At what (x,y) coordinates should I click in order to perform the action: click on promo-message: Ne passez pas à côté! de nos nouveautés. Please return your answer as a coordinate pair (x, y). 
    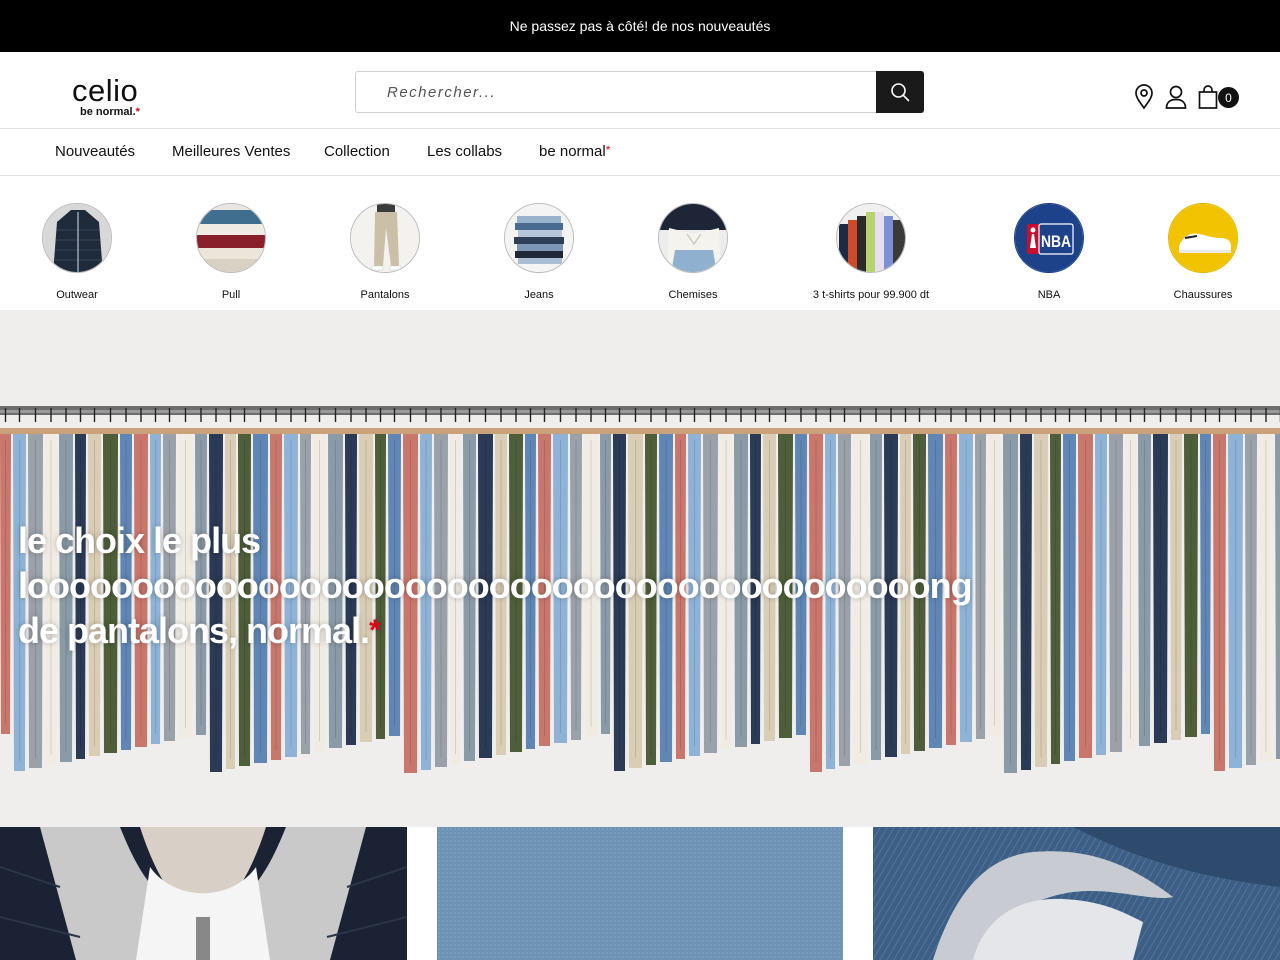
    Looking at the image, I should click on (640, 26).